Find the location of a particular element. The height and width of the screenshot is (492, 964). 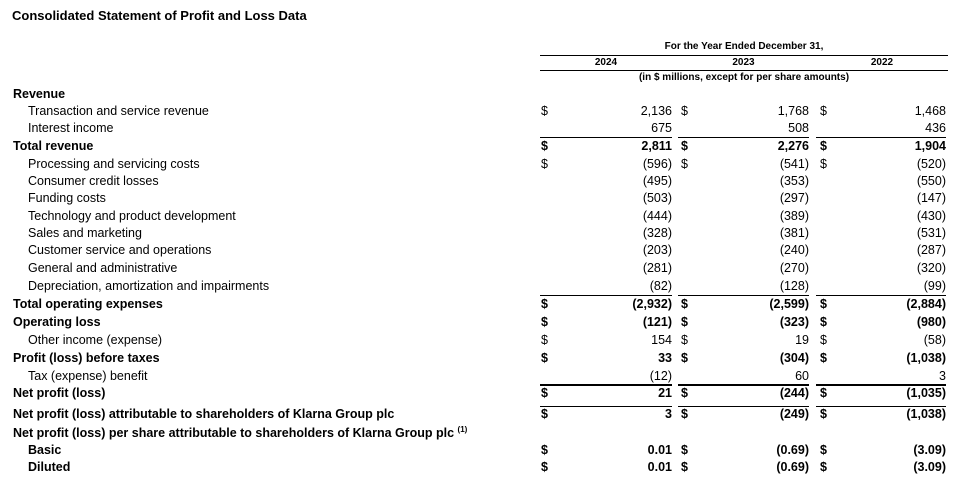

row-label: Funding costs is located at coordinates (67, 198).